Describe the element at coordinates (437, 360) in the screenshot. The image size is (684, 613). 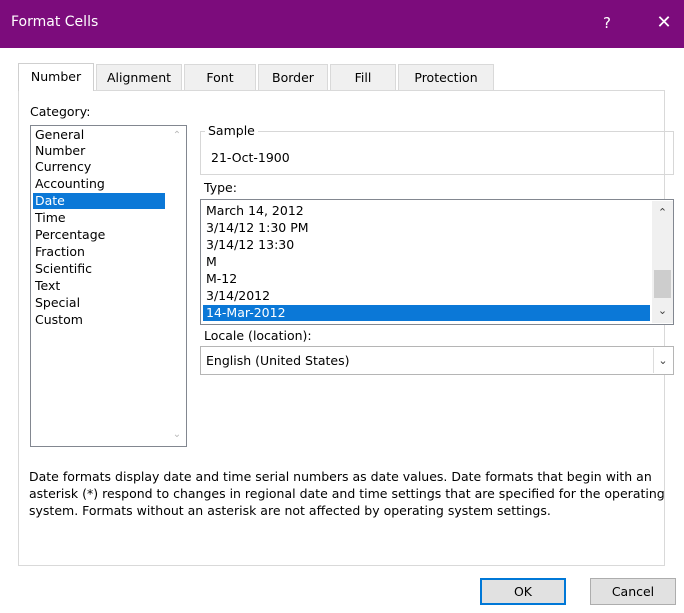
I see `locale-dropdown: English (United States) ⌄` at that location.